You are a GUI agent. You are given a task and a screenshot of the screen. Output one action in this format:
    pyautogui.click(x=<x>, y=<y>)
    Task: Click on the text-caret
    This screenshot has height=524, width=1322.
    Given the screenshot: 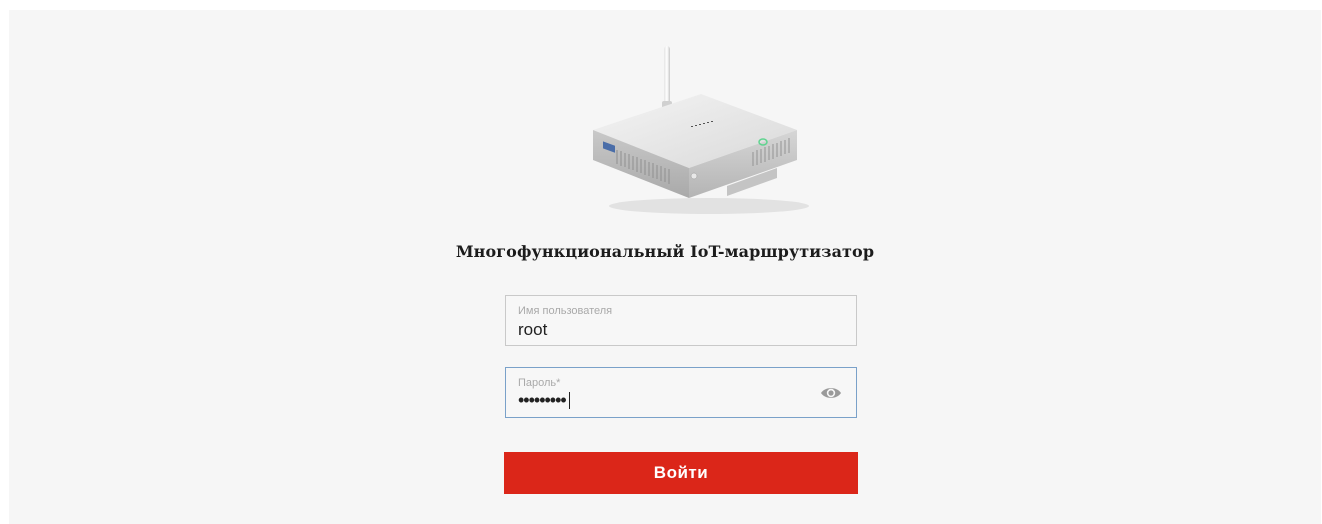 What is the action you would take?
    pyautogui.click(x=569, y=400)
    